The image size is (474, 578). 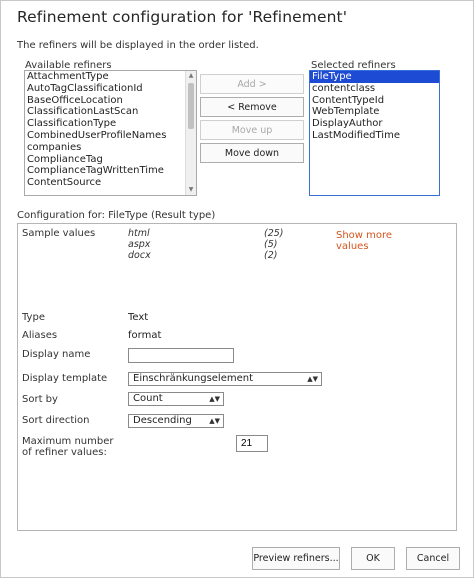 What do you see at coordinates (33, 317) in the screenshot?
I see `type-label: Type` at bounding box center [33, 317].